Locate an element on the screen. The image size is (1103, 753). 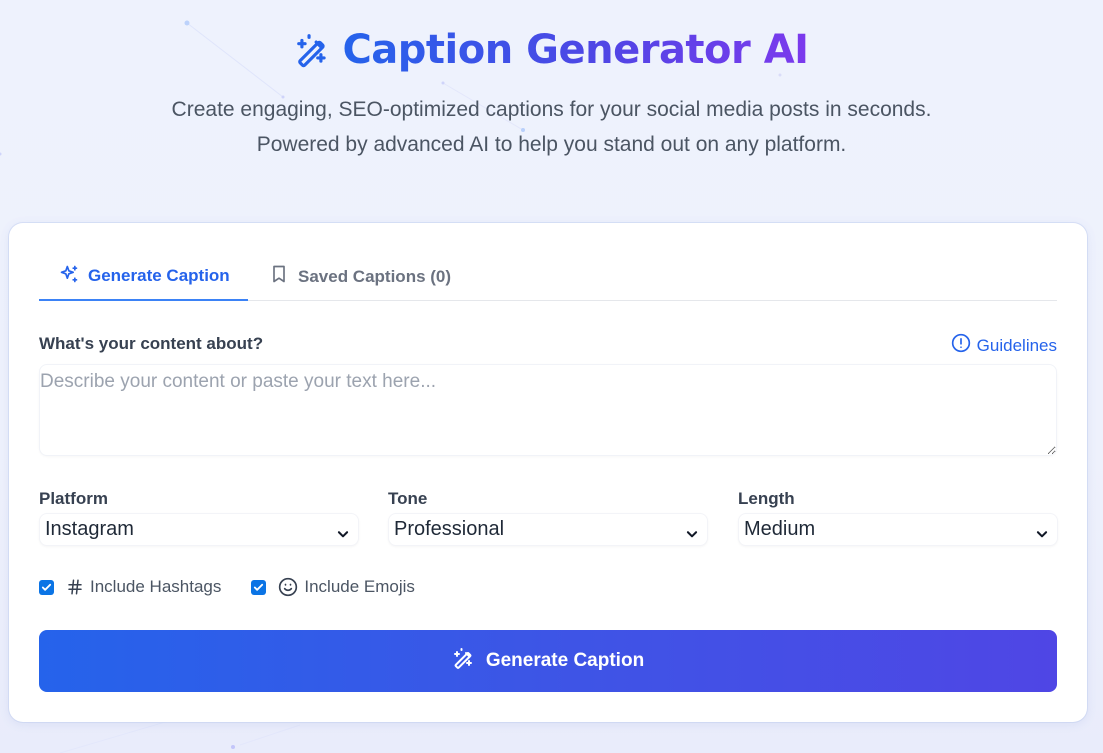
alert-circle-icon is located at coordinates (961, 345).